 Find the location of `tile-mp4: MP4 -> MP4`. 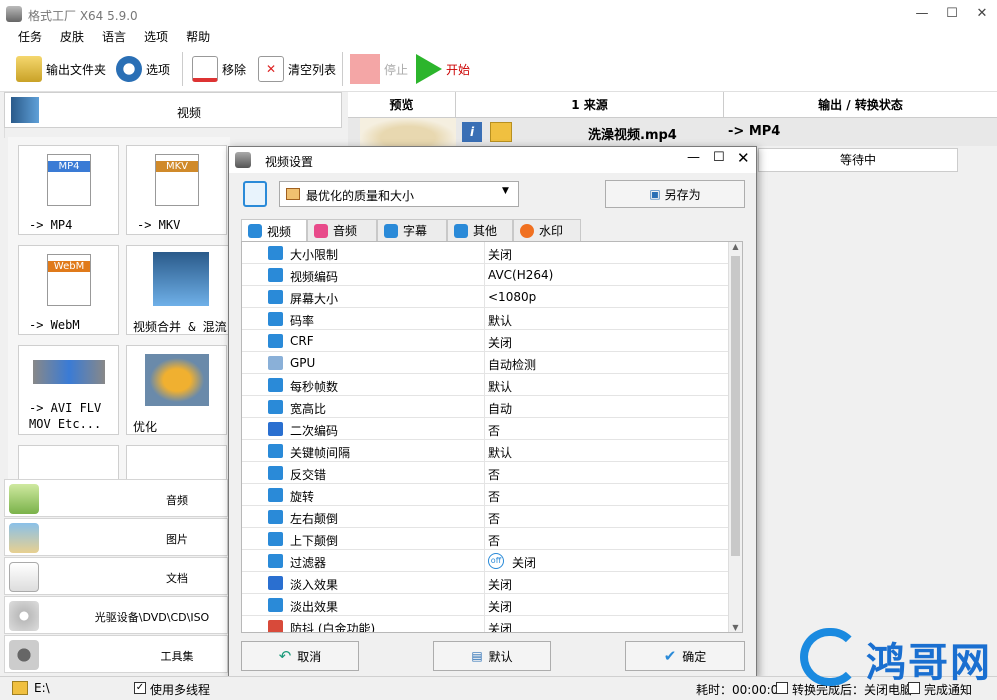

tile-mp4: MP4 -> MP4 is located at coordinates (68, 190).